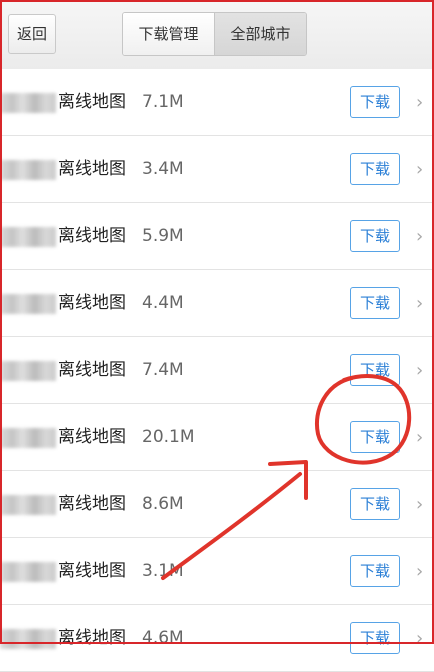  I want to click on map-size: 3.4M, so click(163, 169).